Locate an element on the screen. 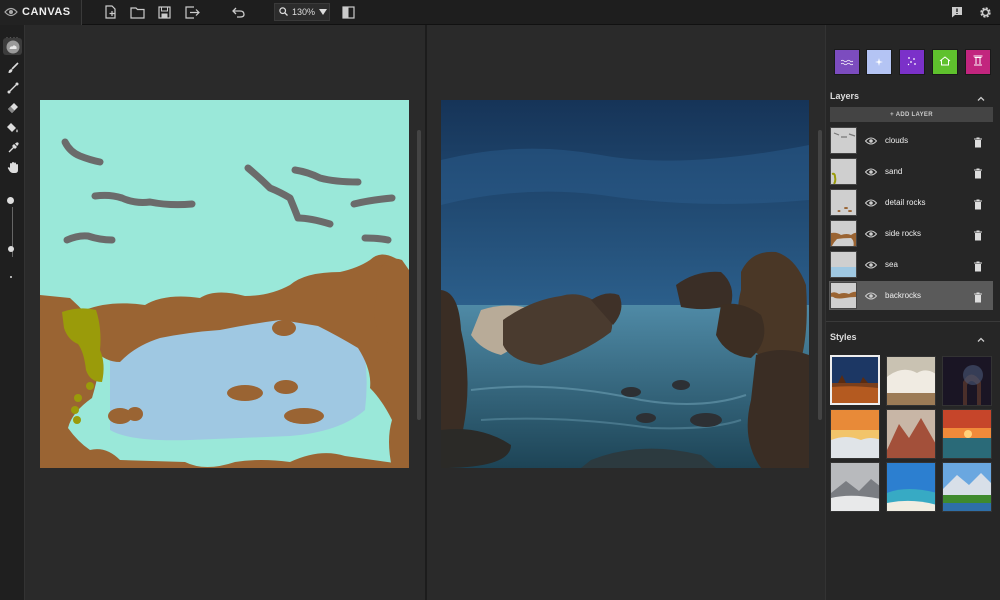  left-canvas-scrollbar is located at coordinates (419, 275).